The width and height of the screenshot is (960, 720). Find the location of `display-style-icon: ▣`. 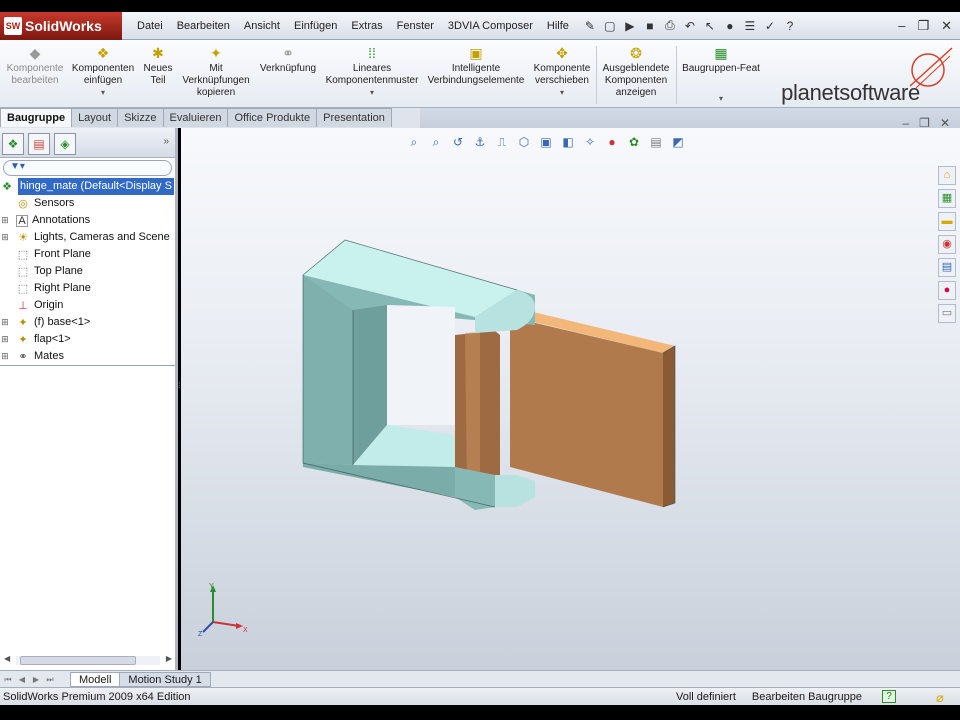

display-style-icon: ▣ is located at coordinates (546, 142).